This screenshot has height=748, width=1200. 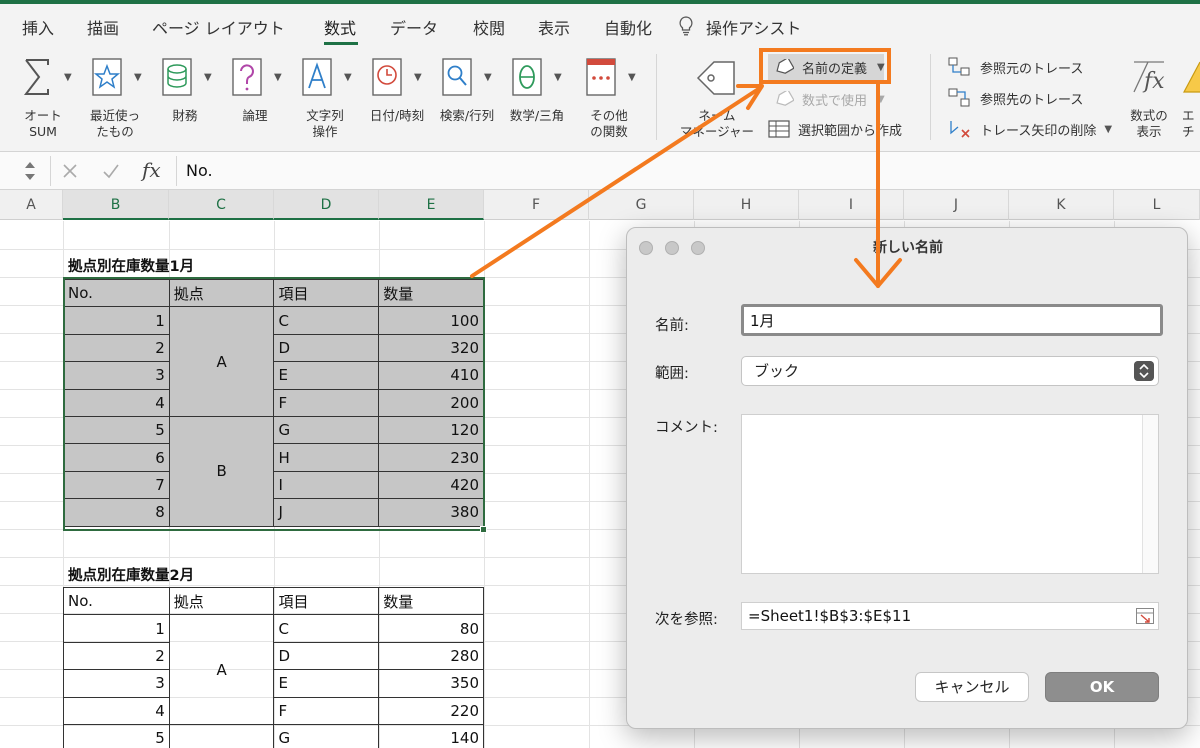 I want to click on qty-cell: 380, so click(x=431, y=512).